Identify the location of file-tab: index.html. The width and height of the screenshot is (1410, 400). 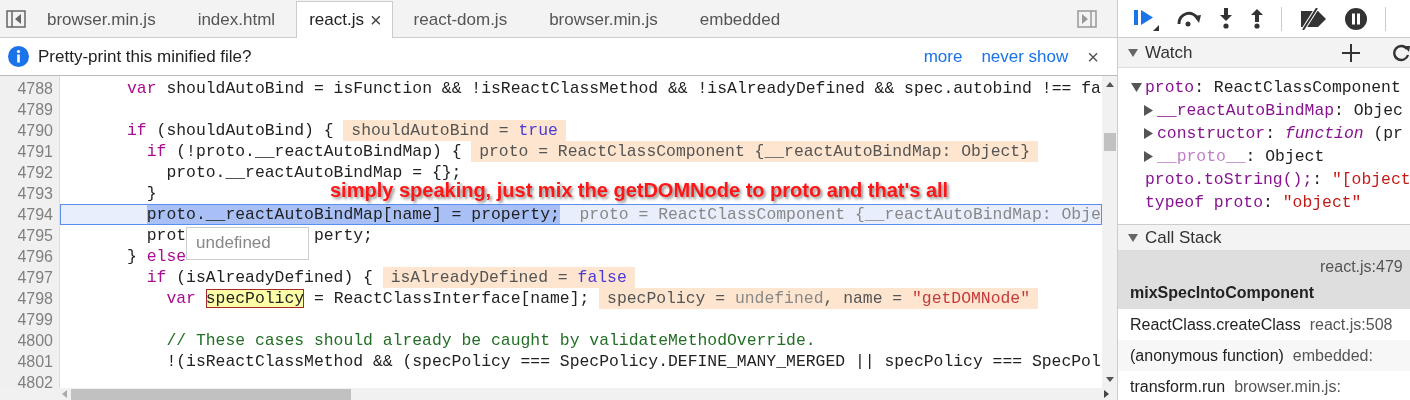
(236, 19).